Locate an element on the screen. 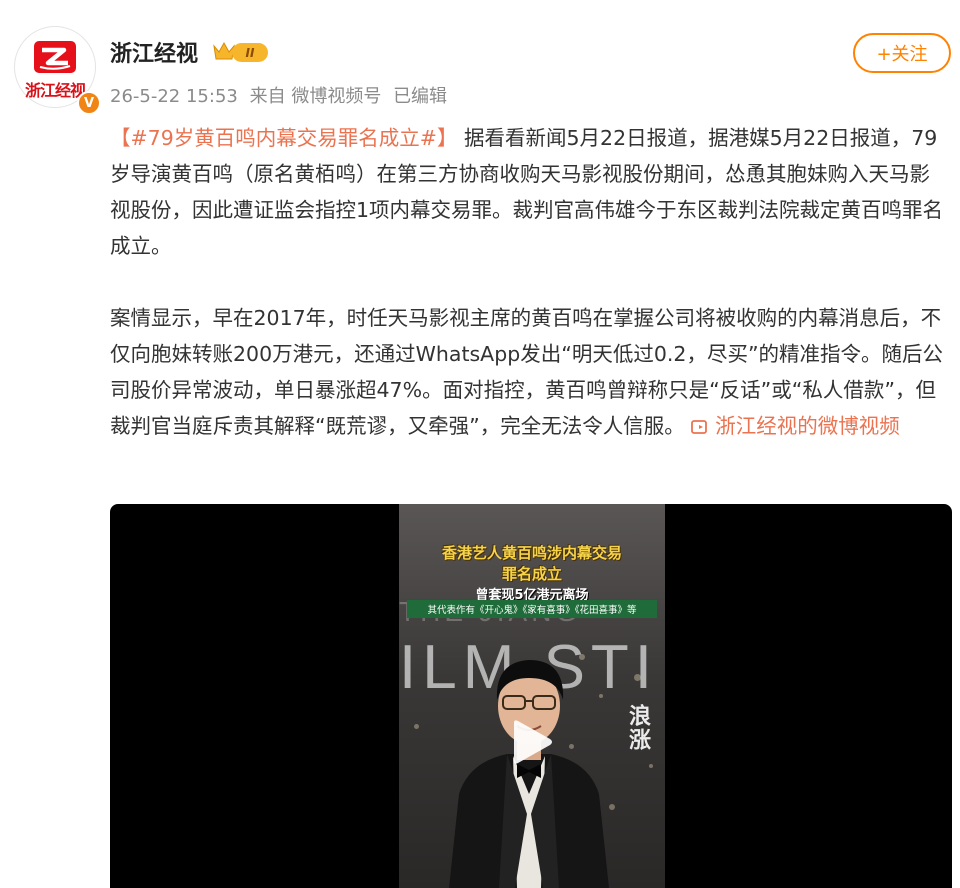 The height and width of the screenshot is (888, 960). hashtag-link: 【#79岁黄百鸣内幕交易罪名成立#】 is located at coordinates (283, 138).